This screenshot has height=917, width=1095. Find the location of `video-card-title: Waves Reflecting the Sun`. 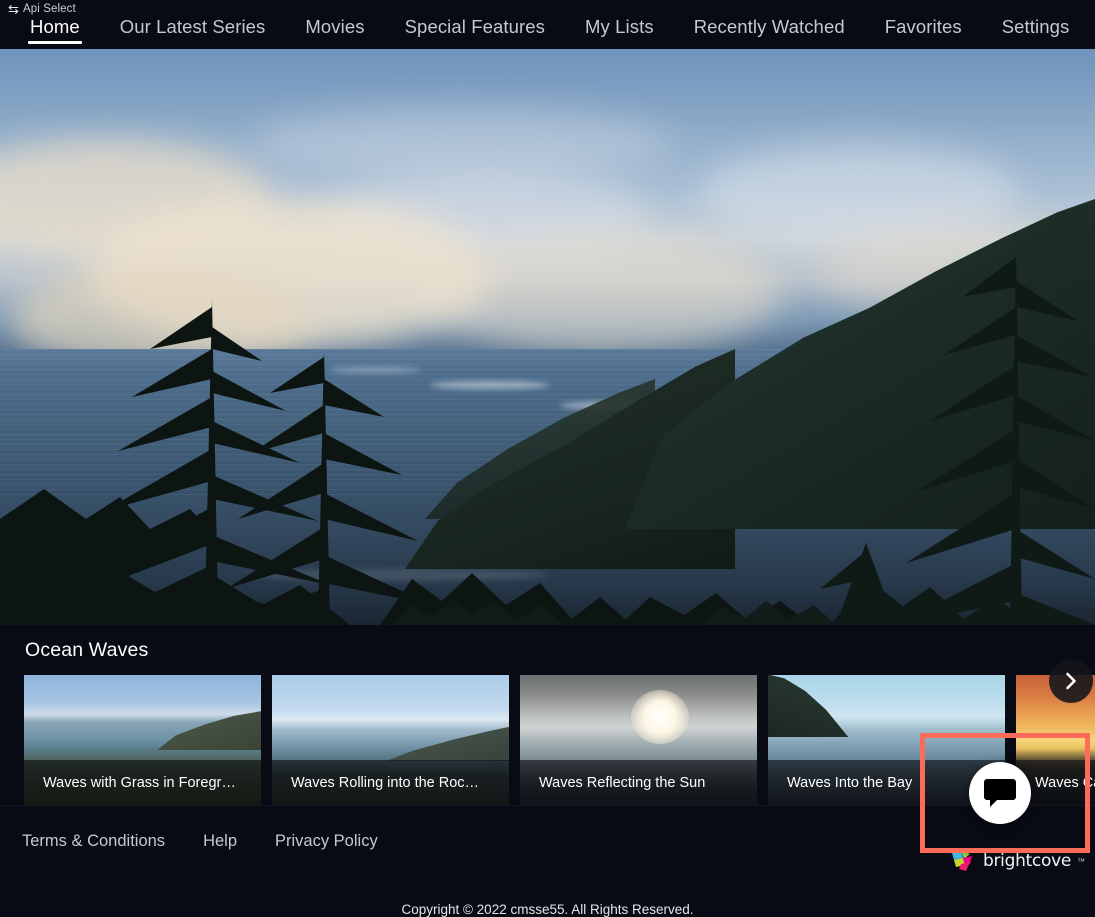

video-card-title: Waves Reflecting the Sun is located at coordinates (638, 782).